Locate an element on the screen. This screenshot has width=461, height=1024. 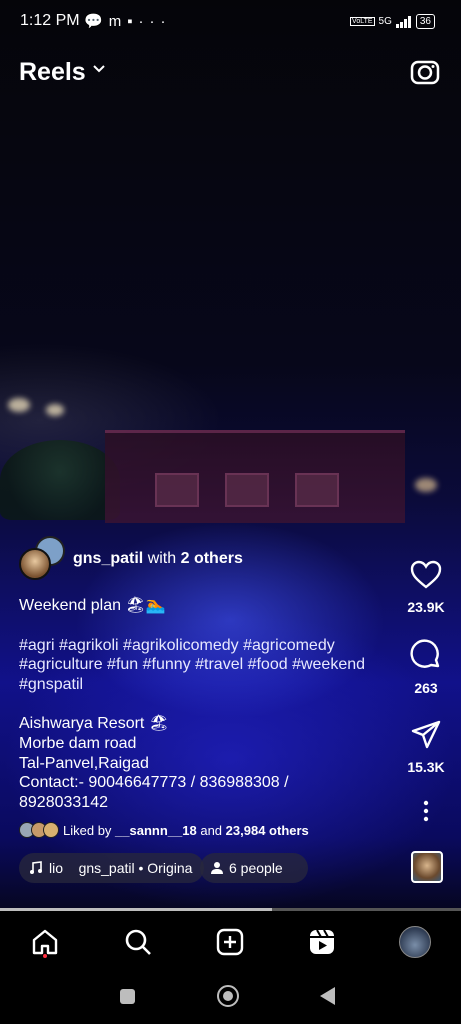
more-options is located at coordinates (426, 813).